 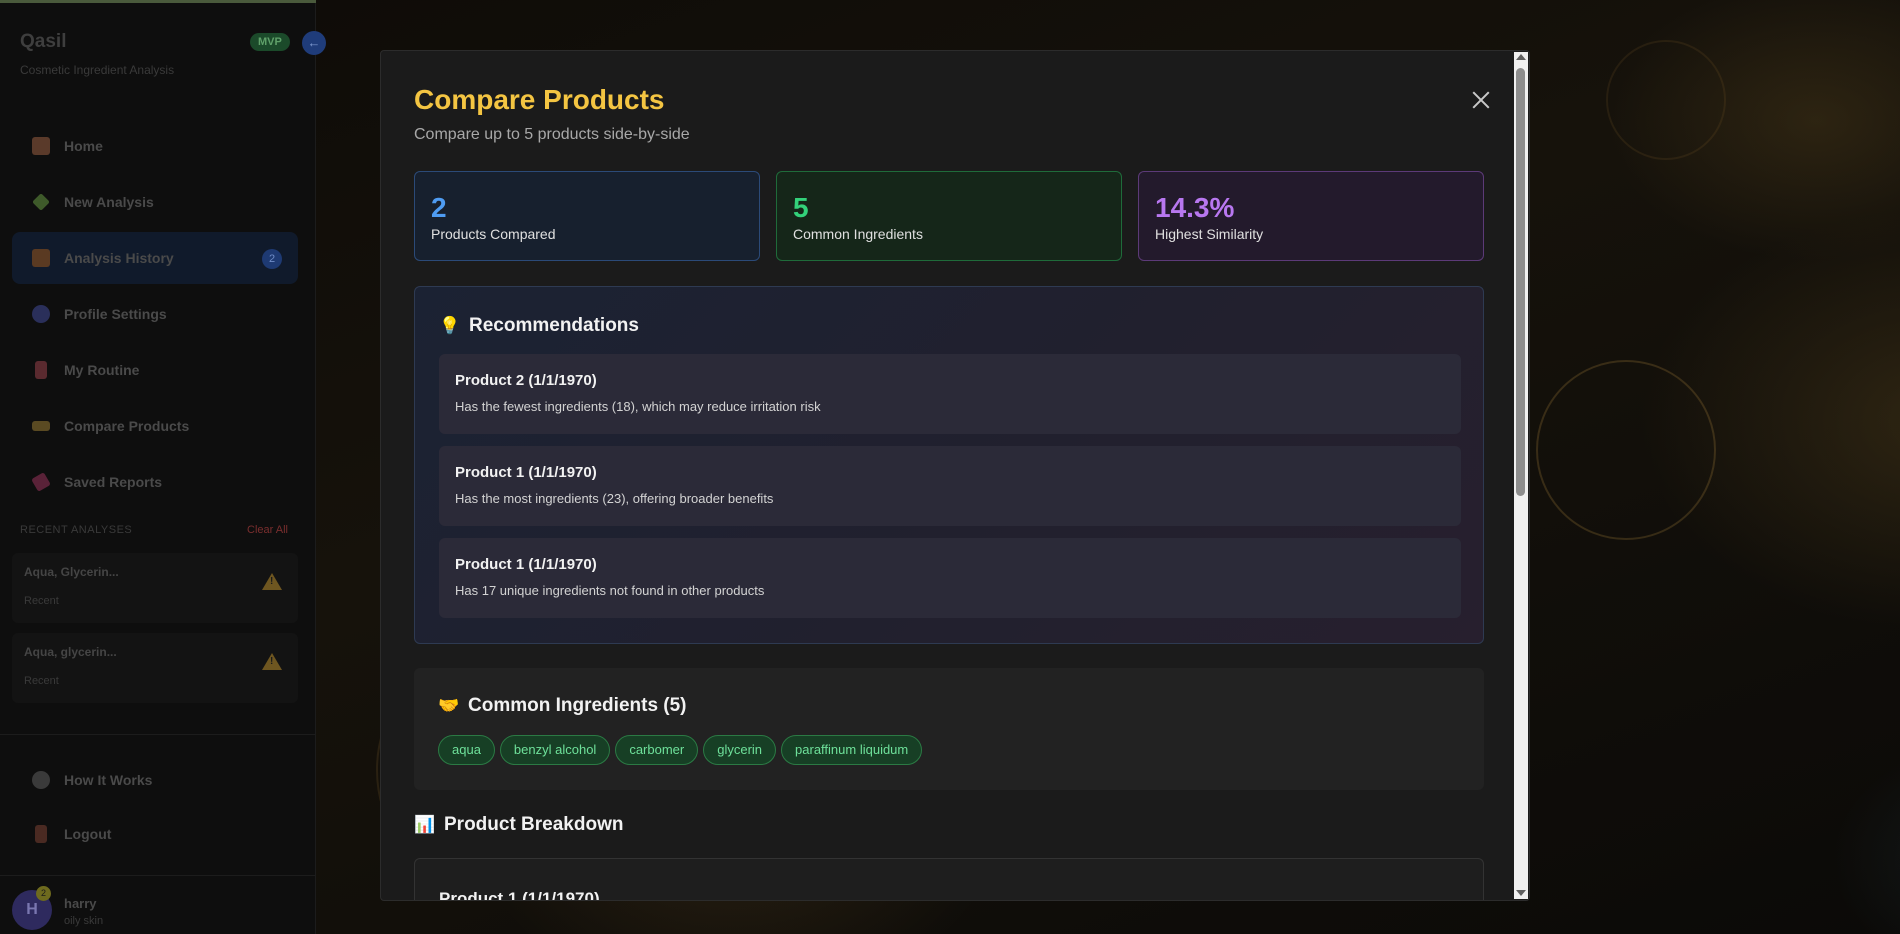 What do you see at coordinates (1521, 893) in the screenshot?
I see `scroll-down-arrow-icon` at bounding box center [1521, 893].